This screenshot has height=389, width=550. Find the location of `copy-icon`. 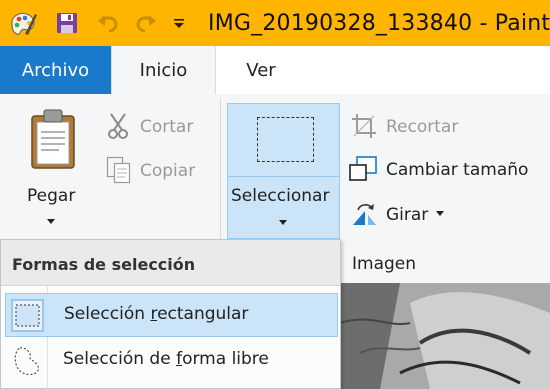

copy-icon is located at coordinates (119, 172).